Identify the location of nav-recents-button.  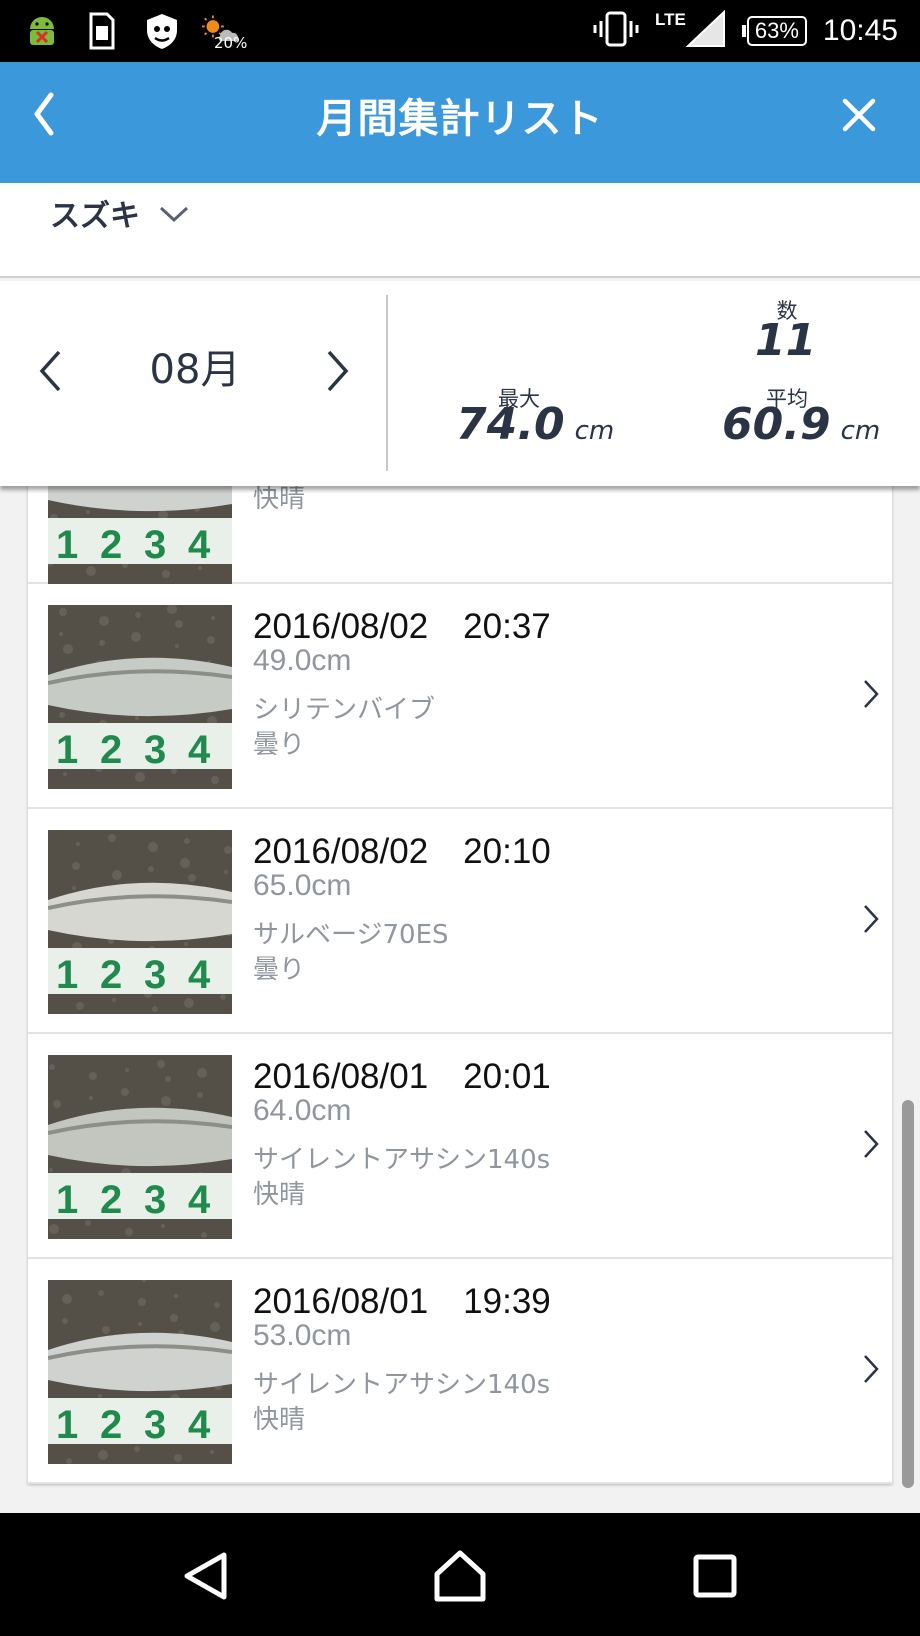
(715, 1576).